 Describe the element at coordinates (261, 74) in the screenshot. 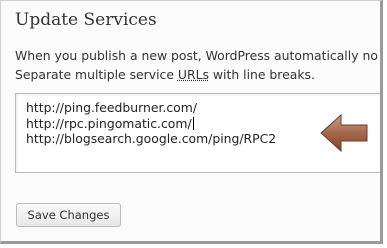

I see `description-line-2-suffix: with line breaks.` at that location.